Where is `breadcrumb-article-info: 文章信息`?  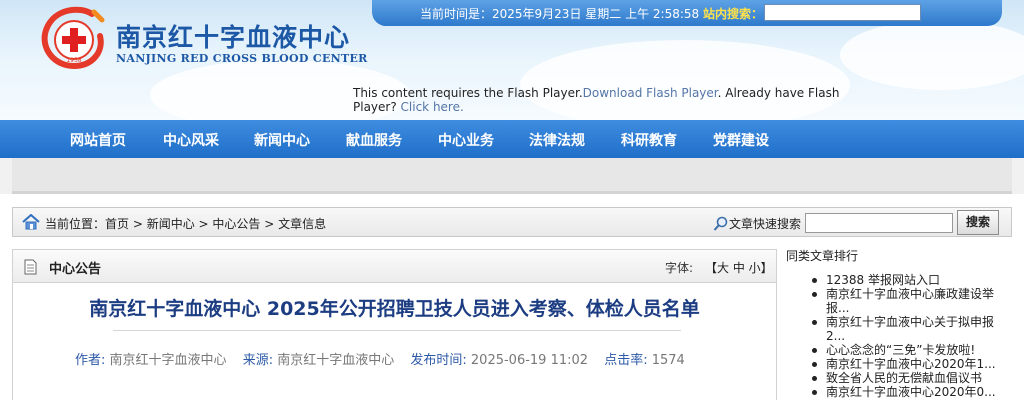
breadcrumb-article-info: 文章信息 is located at coordinates (302, 224).